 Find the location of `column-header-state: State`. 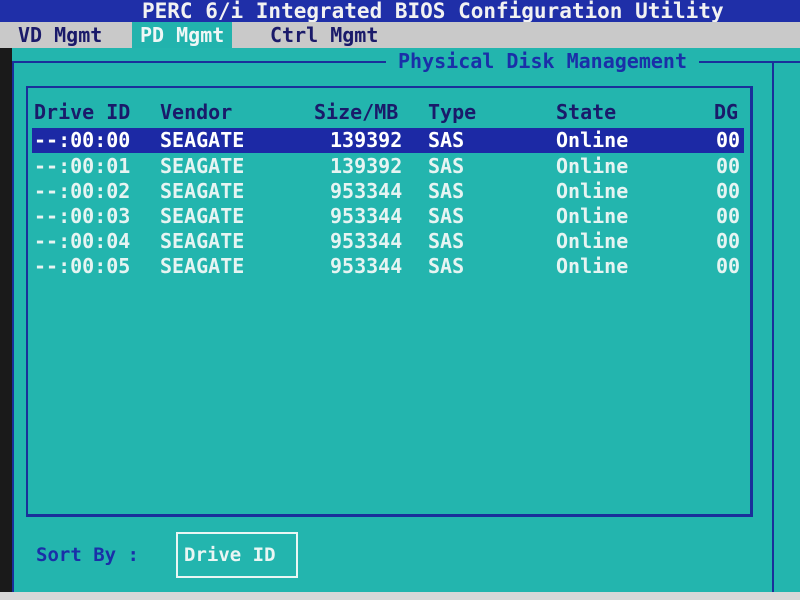

column-header-state: State is located at coordinates (586, 112).